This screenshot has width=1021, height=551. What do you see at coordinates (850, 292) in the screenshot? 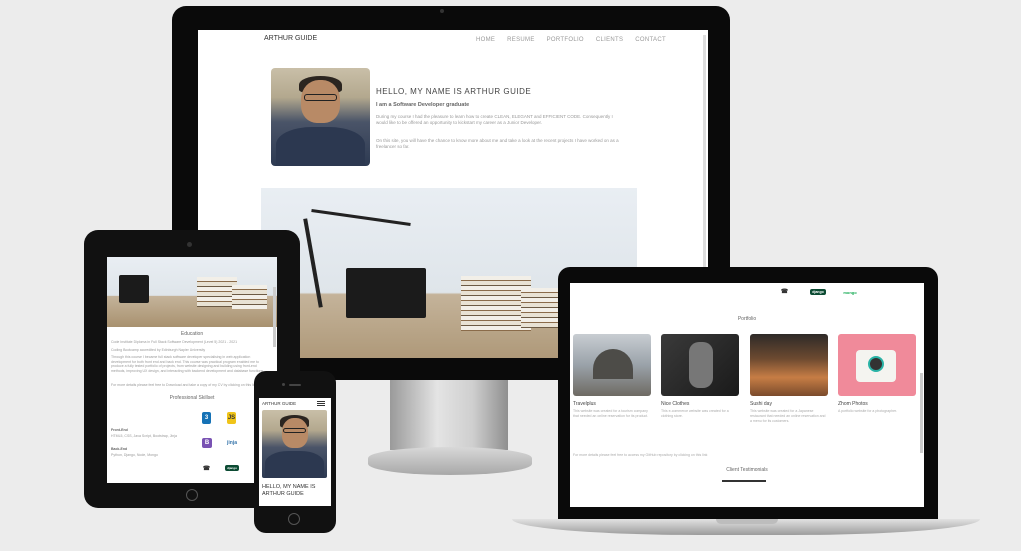
I see `mongodb-icon: mongo` at bounding box center [850, 292].